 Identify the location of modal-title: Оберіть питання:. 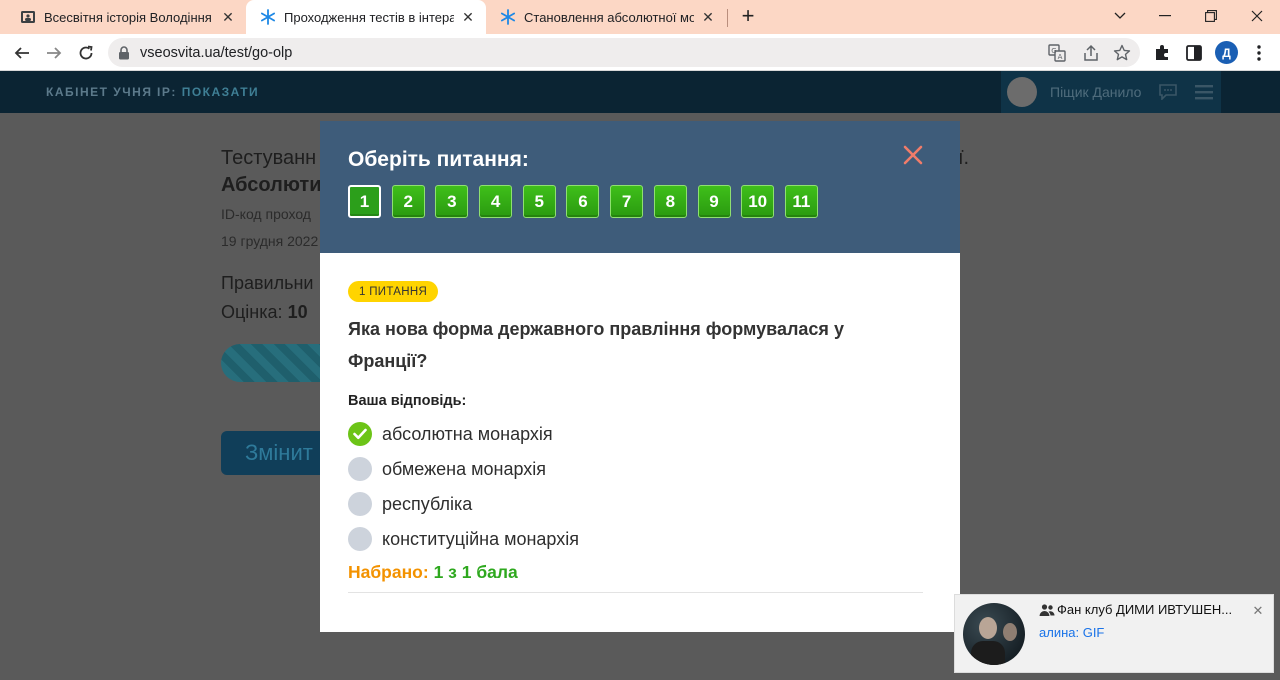
(438, 159).